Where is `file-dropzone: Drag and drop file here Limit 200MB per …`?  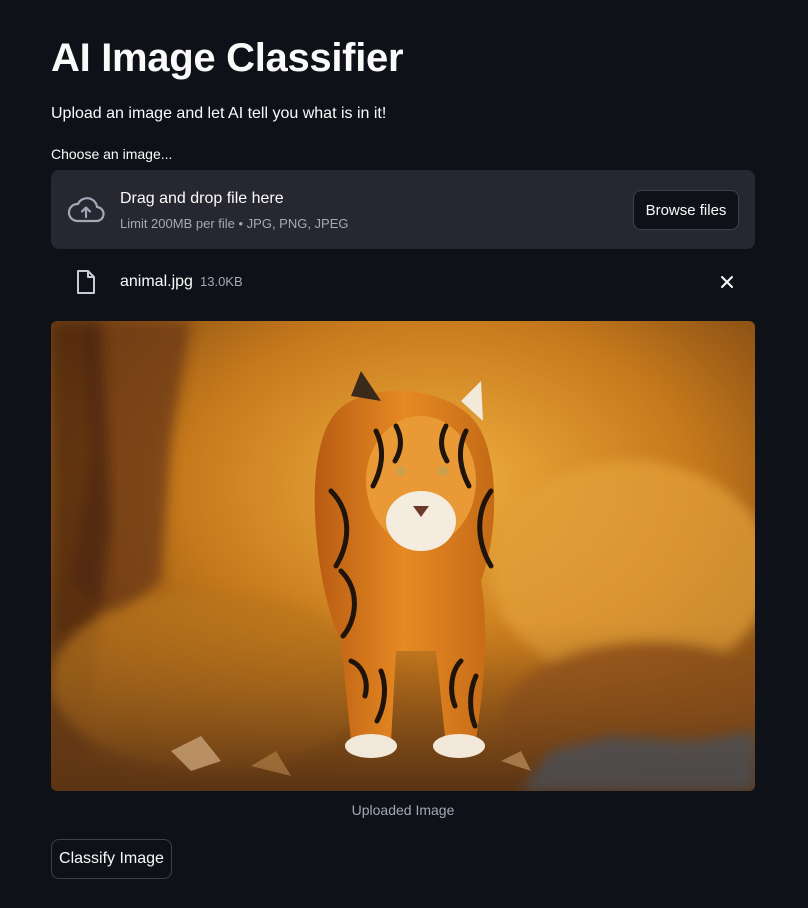
file-dropzone: Drag and drop file here Limit 200MB per … is located at coordinates (403, 209).